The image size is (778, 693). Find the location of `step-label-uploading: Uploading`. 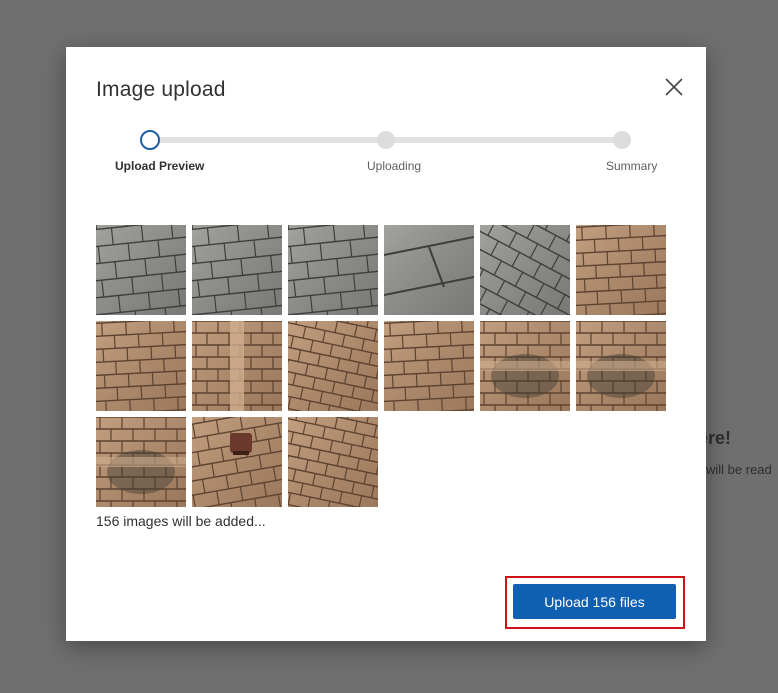

step-label-uploading: Uploading is located at coordinates (394, 166).